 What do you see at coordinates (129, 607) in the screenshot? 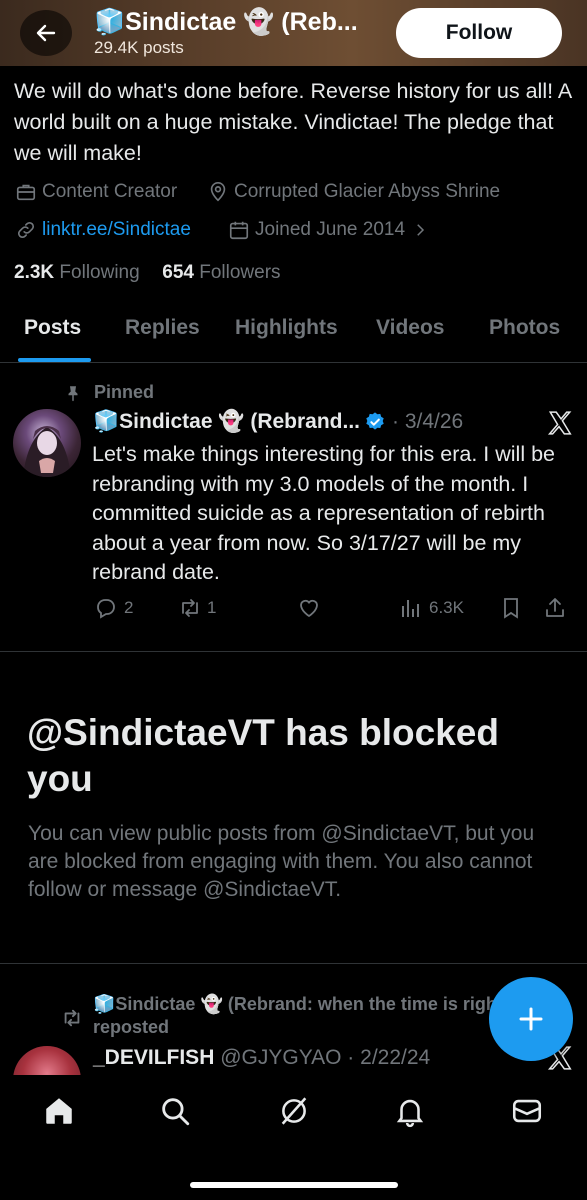
I see `reply-count: 2` at bounding box center [129, 607].